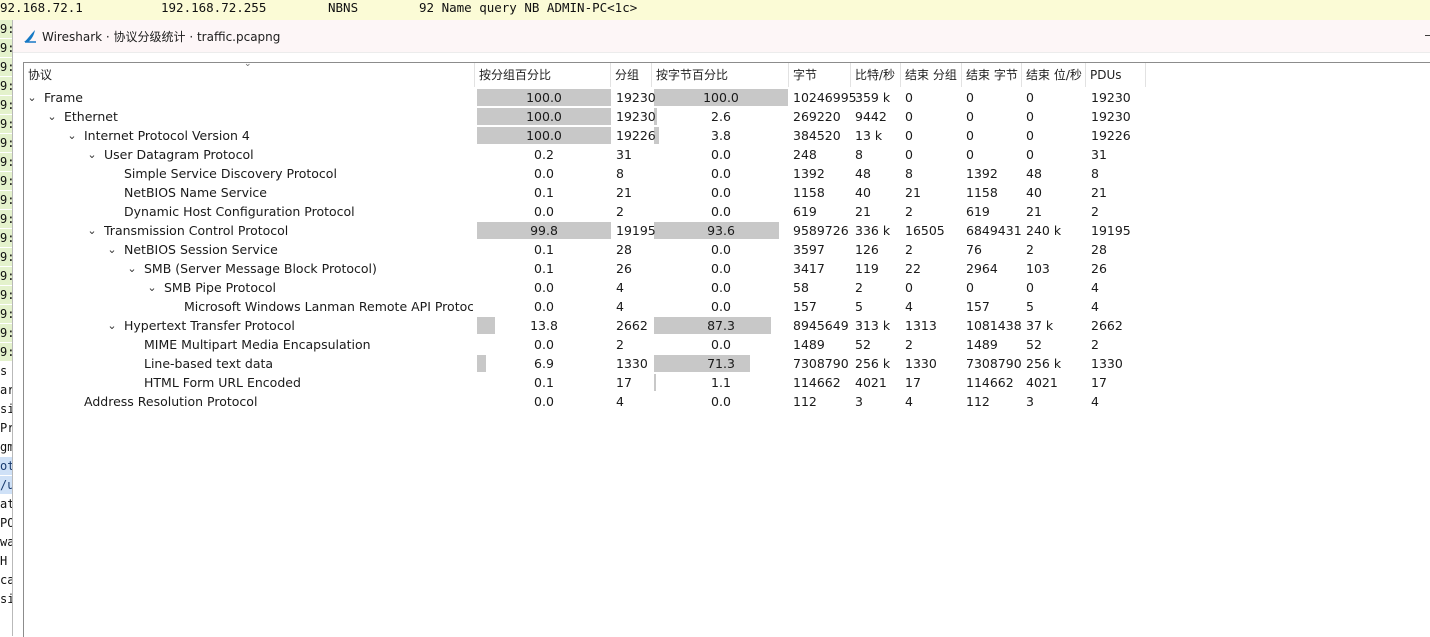  I want to click on end-bytes-cell: 0, so click(970, 287).